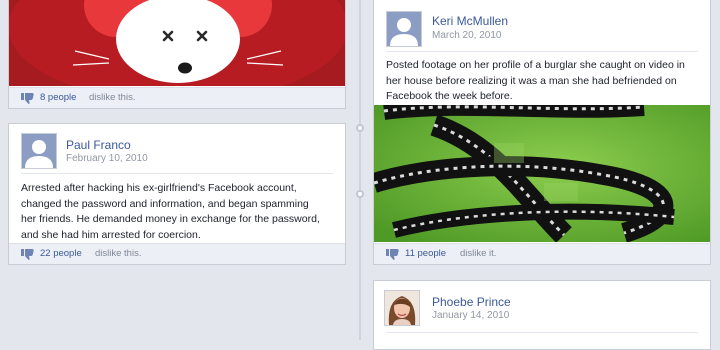  What do you see at coordinates (177, 97) in the screenshot?
I see `dislike-bar: 8 people dislike this.` at bounding box center [177, 97].